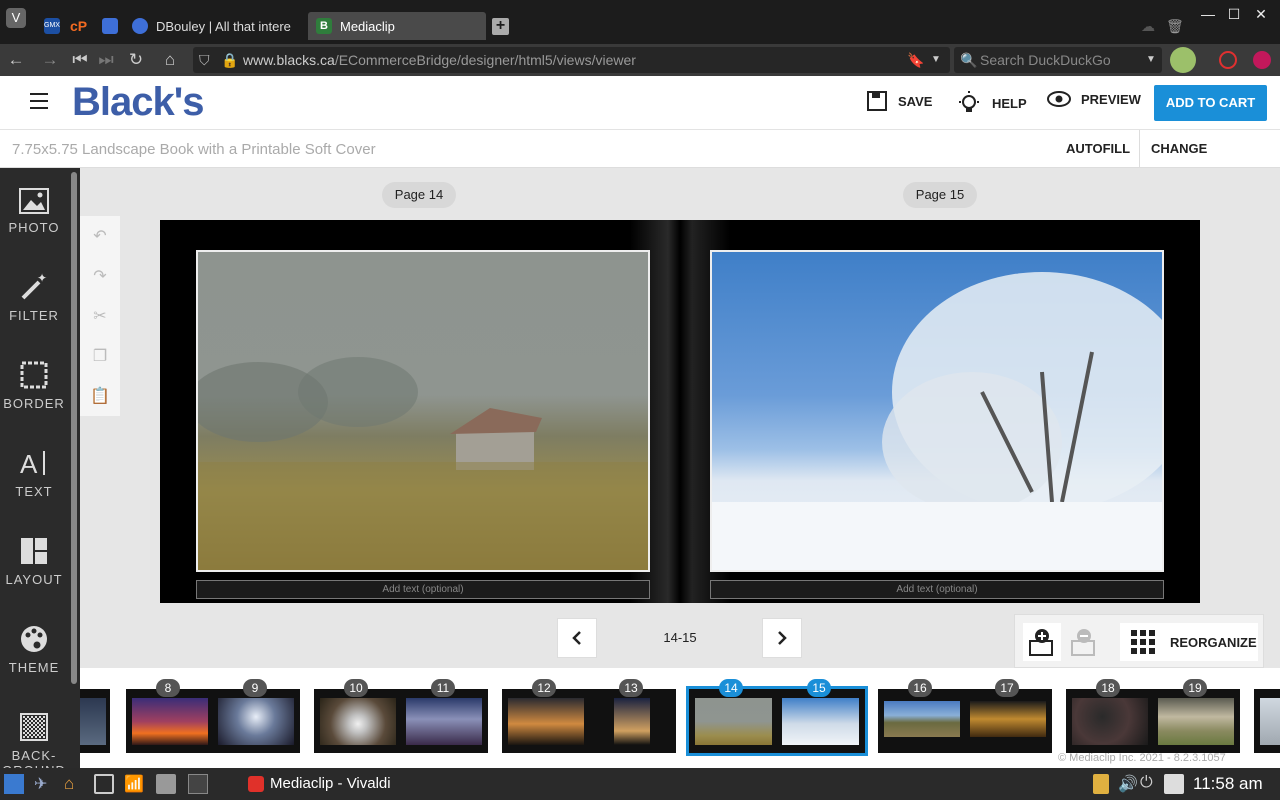 This screenshot has width=1280, height=800. I want to click on thumbnail-spread-partial-right, so click(1267, 721).